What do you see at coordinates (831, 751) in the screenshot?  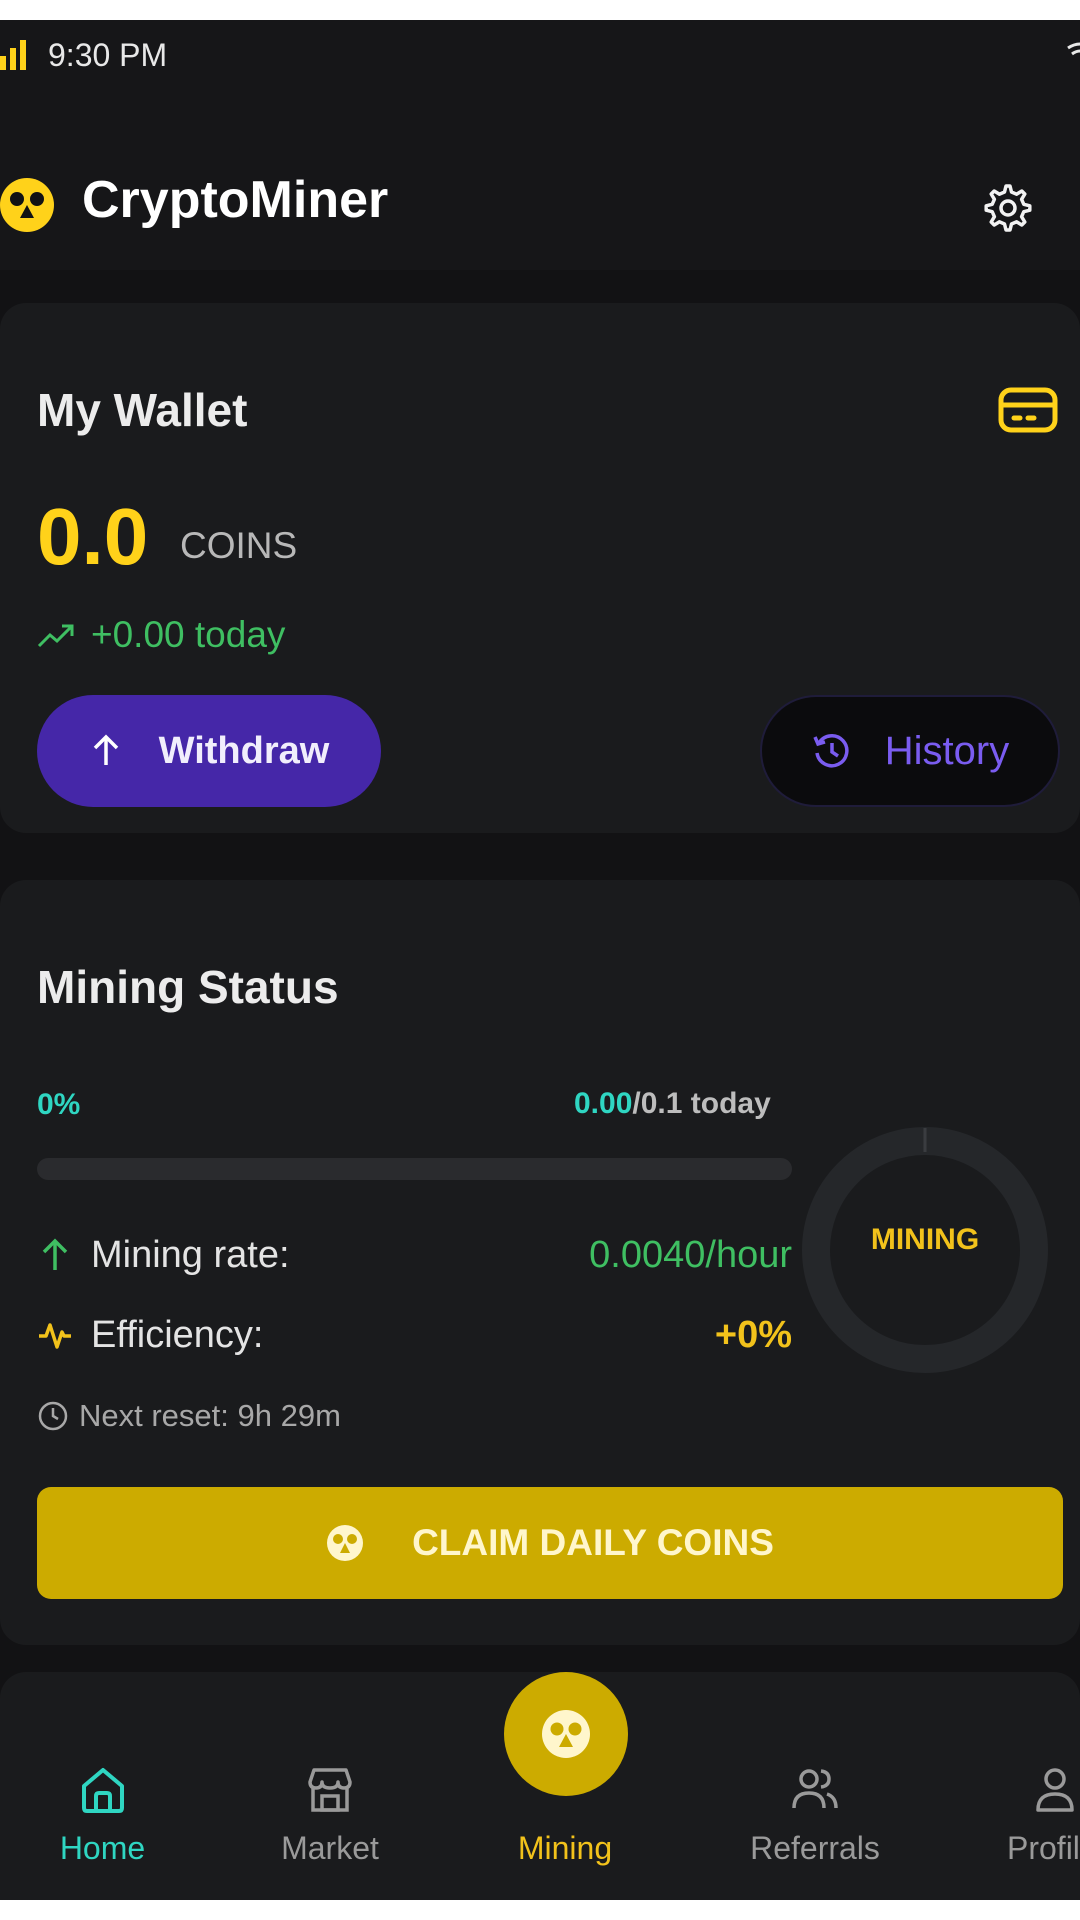 I see `history-icon` at bounding box center [831, 751].